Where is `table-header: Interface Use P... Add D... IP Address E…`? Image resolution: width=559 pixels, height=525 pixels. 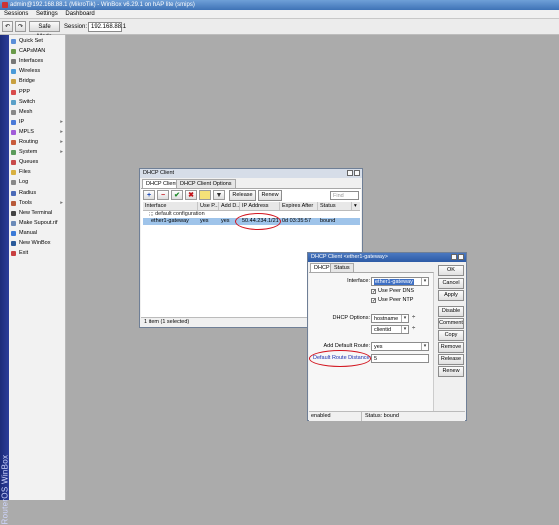
table-header: Interface Use P... Add D... IP Address E… is located at coordinates (251, 206).